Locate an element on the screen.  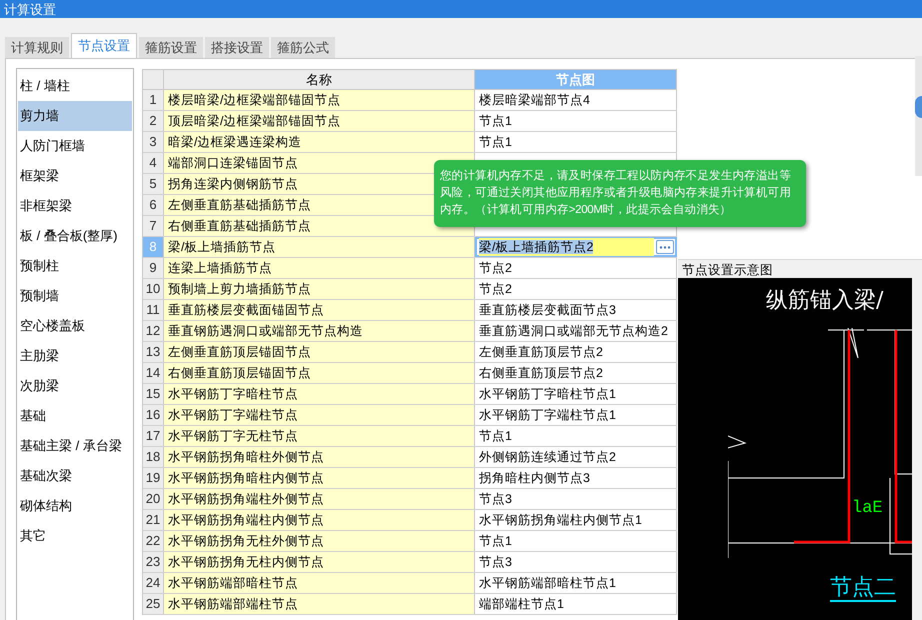
tab: 搭接设置 is located at coordinates (237, 47).